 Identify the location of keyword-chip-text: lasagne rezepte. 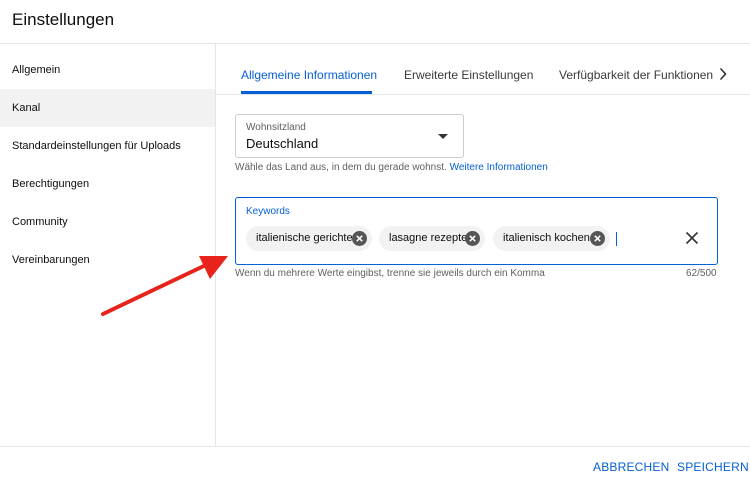
(428, 238).